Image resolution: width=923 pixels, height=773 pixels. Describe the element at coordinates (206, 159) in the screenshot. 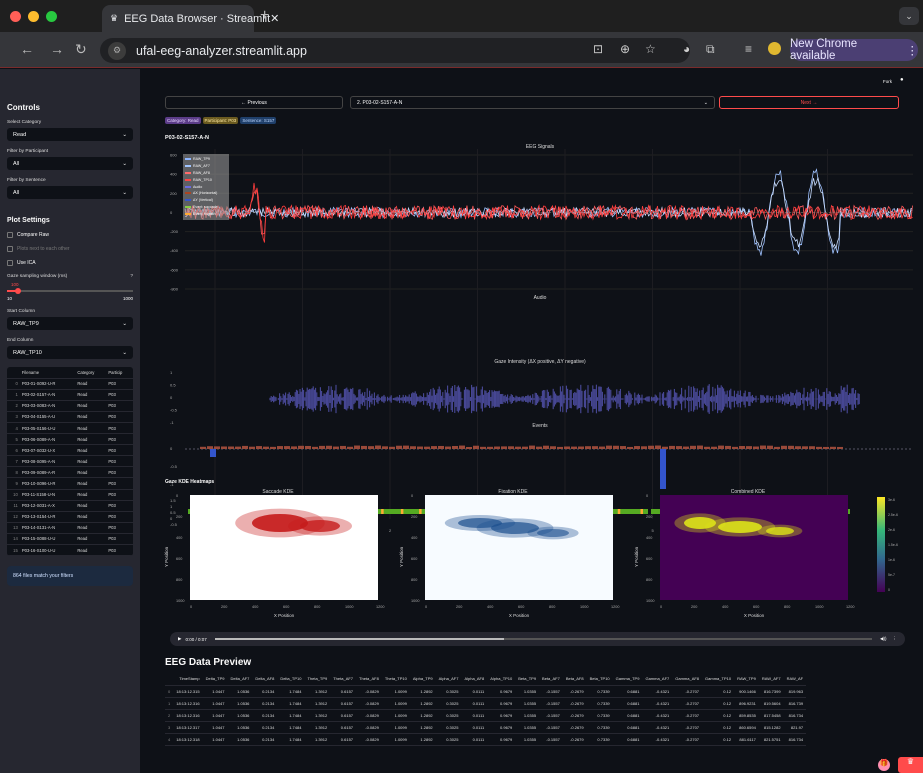

I see `legend-entry: RAW_TP9` at that location.